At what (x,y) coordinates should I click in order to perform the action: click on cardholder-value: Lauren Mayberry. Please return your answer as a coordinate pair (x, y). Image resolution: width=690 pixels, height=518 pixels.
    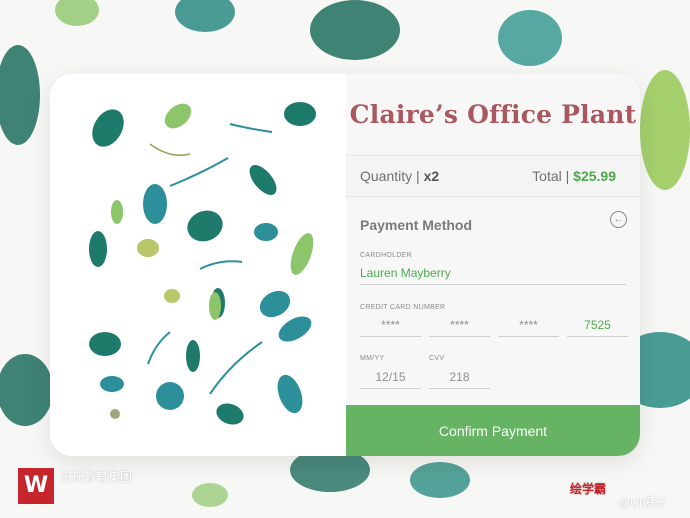
    Looking at the image, I should click on (405, 273).